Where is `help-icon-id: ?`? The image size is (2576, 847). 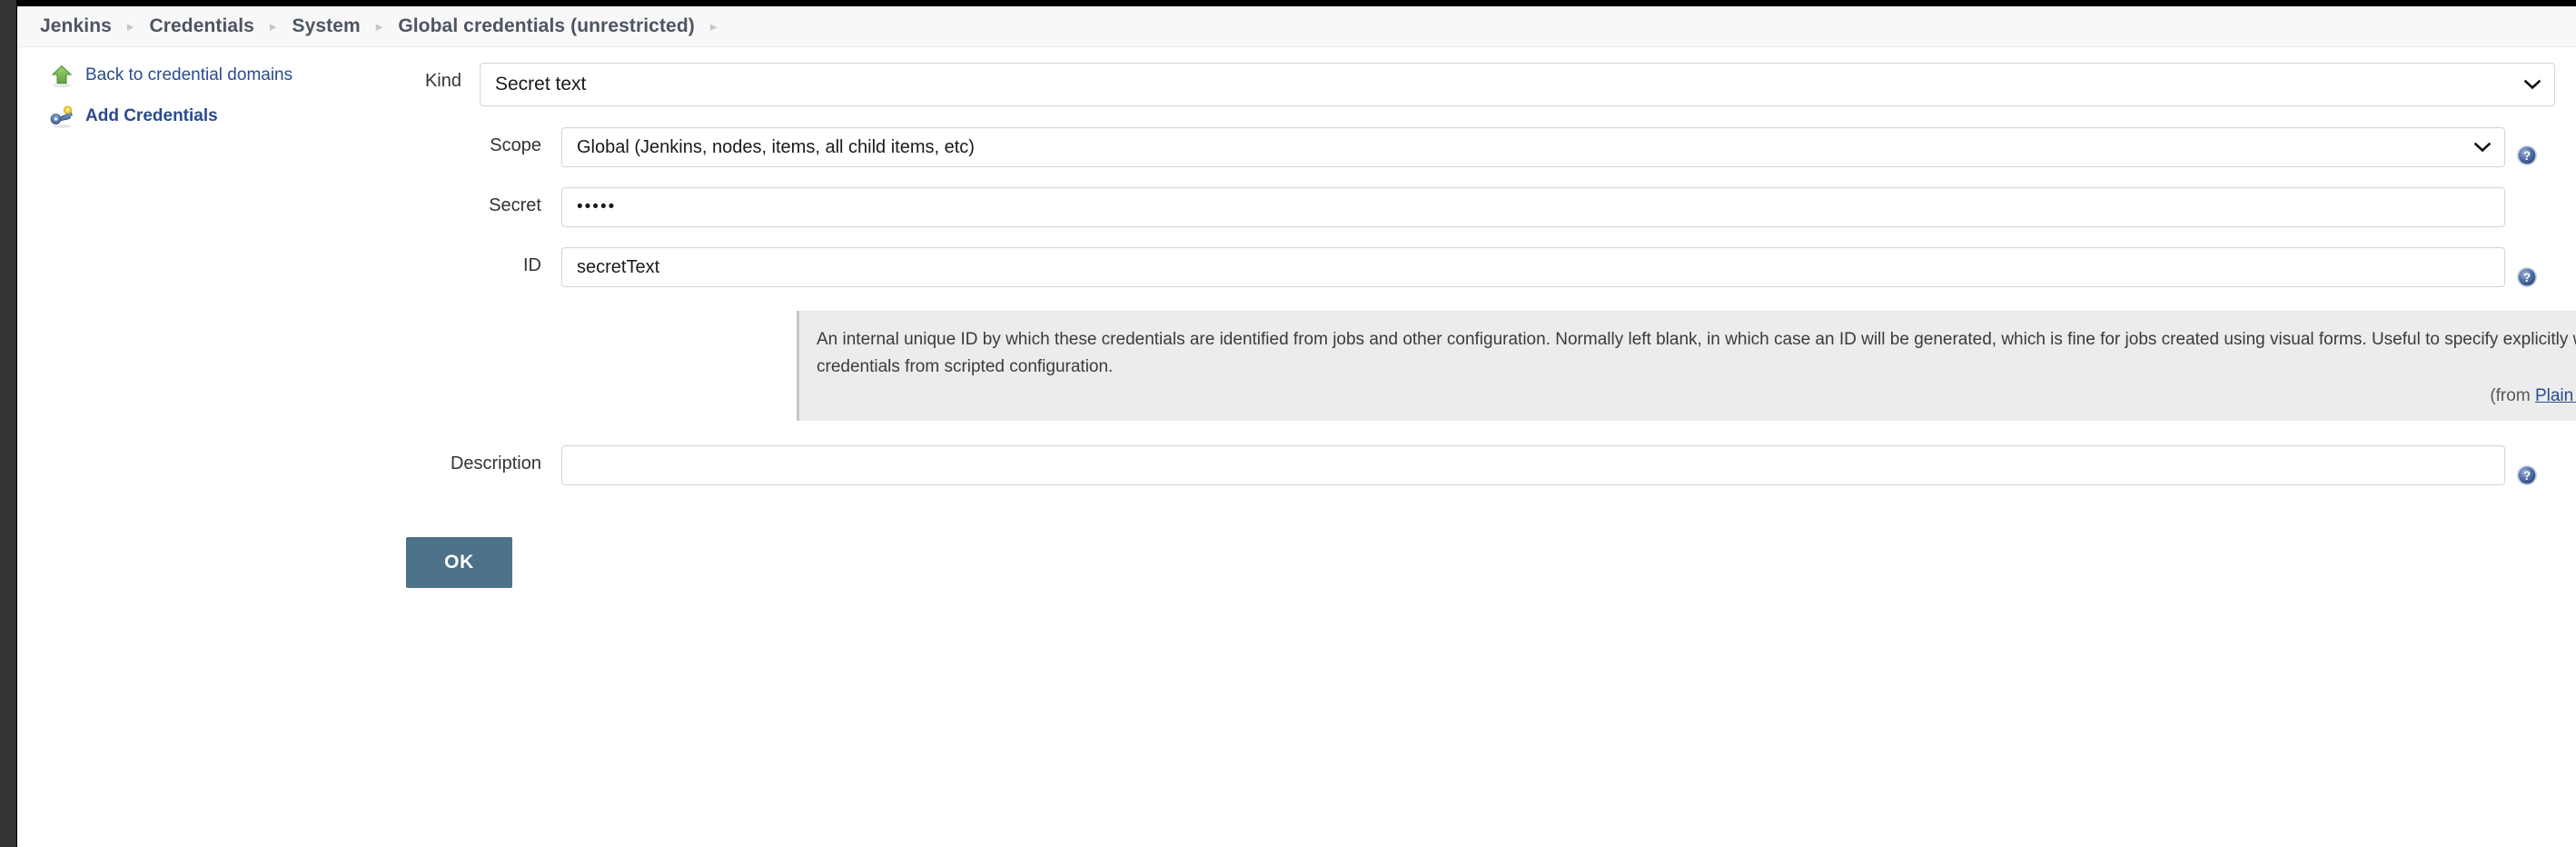
help-icon-id: ? is located at coordinates (2527, 277).